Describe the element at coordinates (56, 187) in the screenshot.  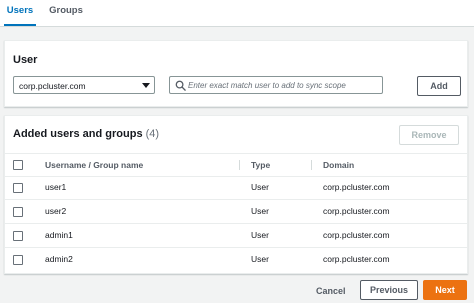
I see `row-name: user1` at that location.